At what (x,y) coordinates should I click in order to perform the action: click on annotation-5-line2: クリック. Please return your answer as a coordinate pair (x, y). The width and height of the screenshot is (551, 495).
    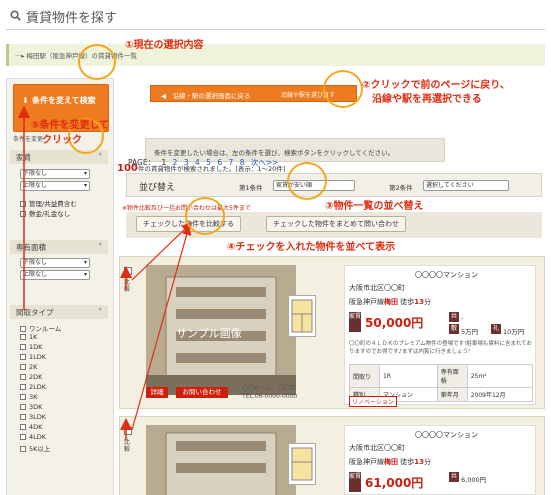
    Looking at the image, I should click on (62, 140).